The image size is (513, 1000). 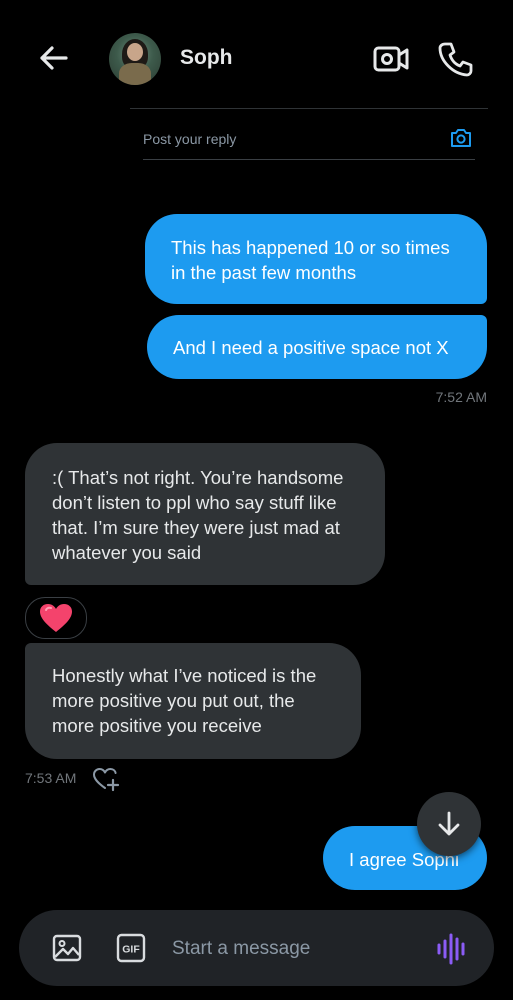 I want to click on gif-label: GIF, so click(x=131, y=950).